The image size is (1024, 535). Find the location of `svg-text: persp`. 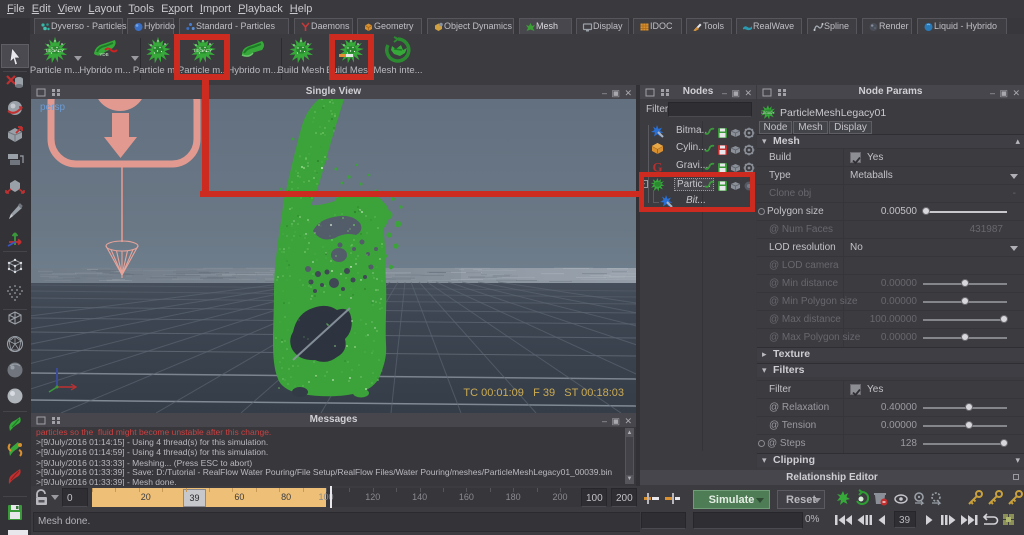

svg-text: persp is located at coordinates (52, 107).